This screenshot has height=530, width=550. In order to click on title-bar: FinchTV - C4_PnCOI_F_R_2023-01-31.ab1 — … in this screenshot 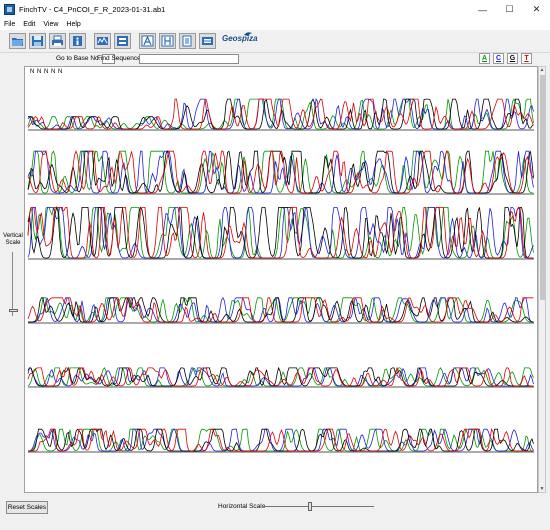, I will do `click(275, 9)`.